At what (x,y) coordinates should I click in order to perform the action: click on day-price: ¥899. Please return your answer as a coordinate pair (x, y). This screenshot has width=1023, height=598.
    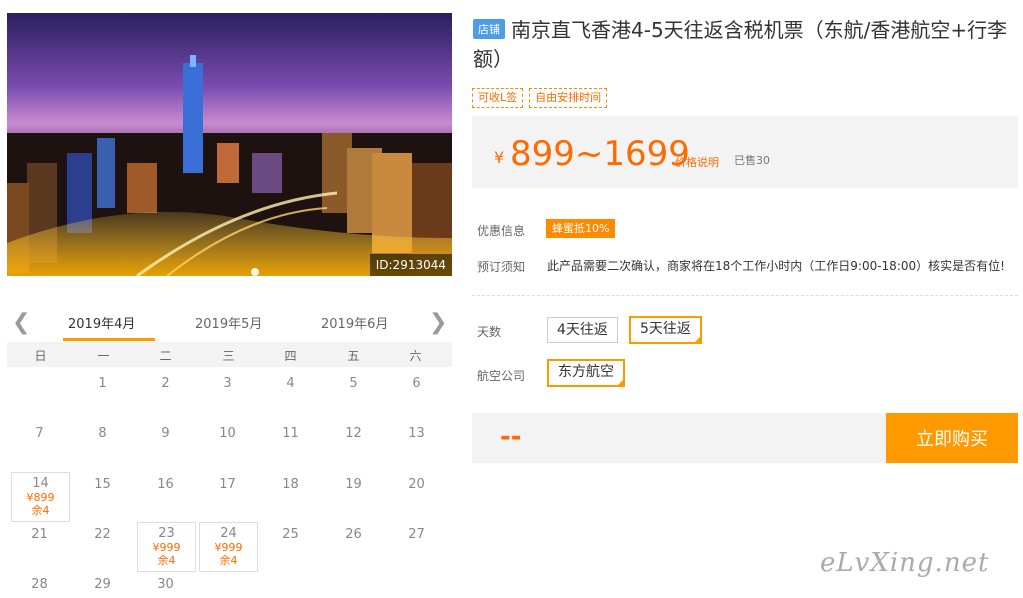
    Looking at the image, I should click on (40, 497).